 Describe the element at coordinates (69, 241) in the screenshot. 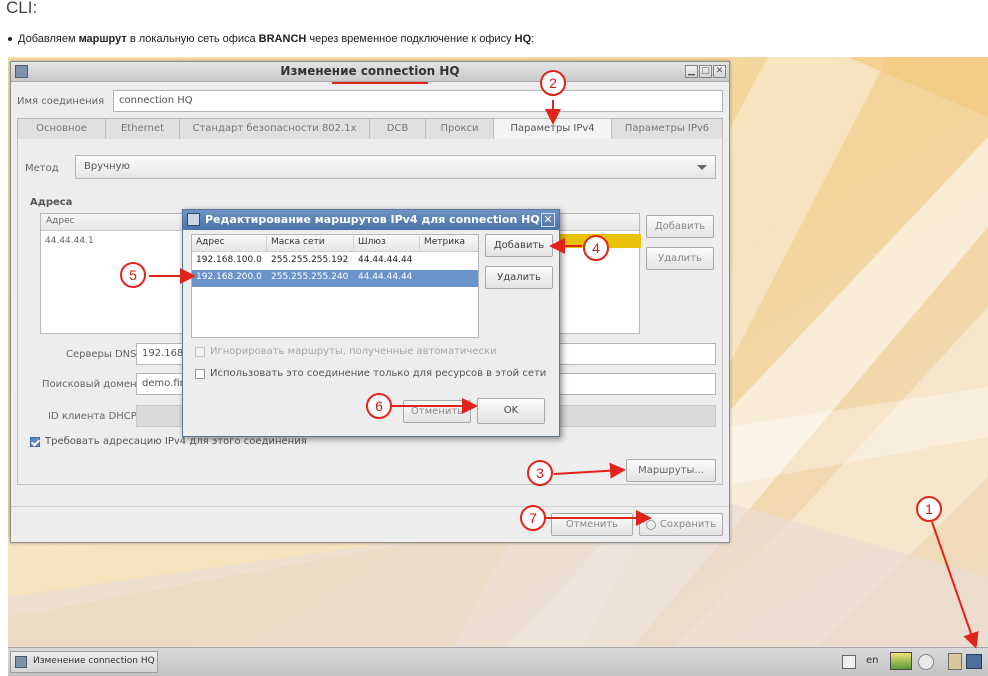

I see `address-value: 44.44.44.1` at that location.